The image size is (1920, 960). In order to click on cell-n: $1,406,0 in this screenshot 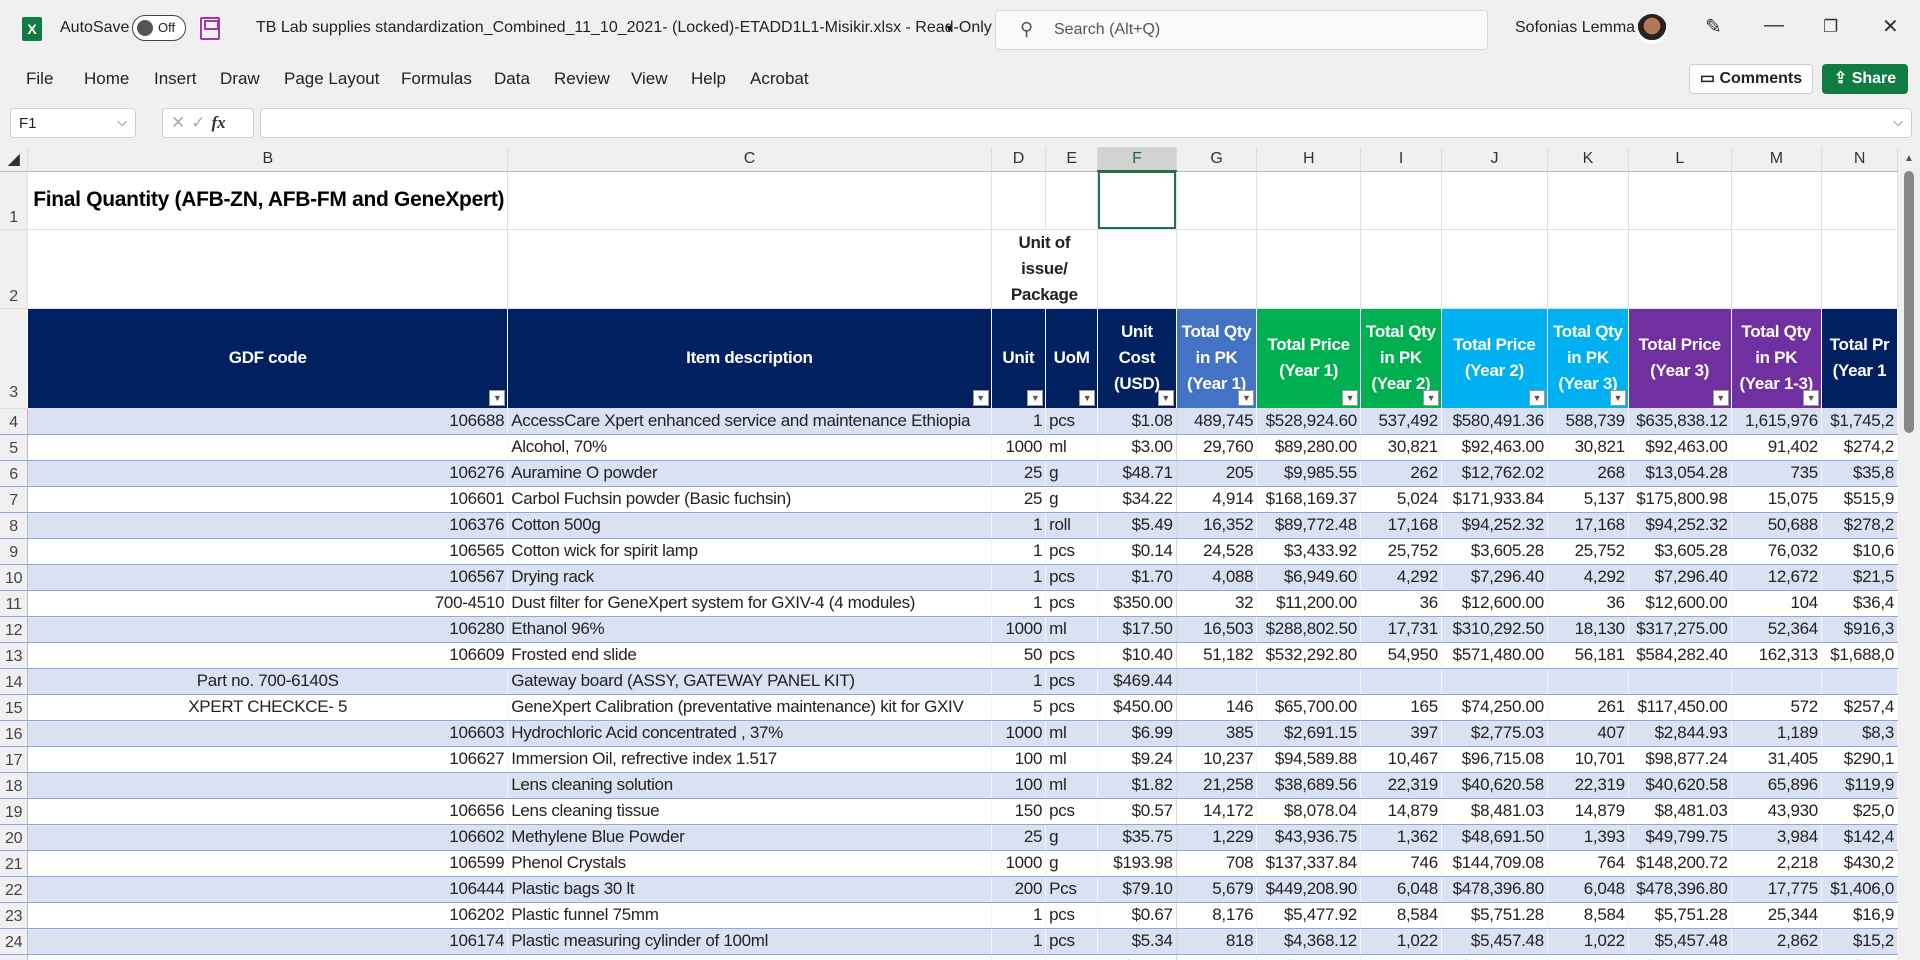, I will do `click(1859, 889)`.